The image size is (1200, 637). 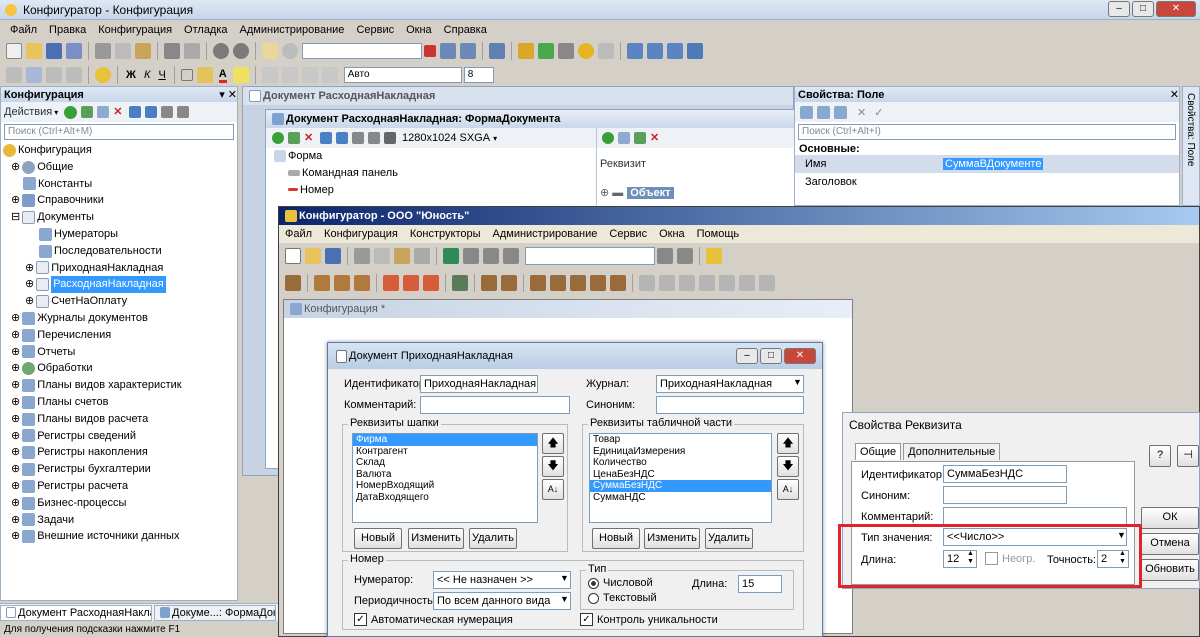 What do you see at coordinates (479, 384) in the screenshot?
I see `id-field: ПриходнаяНакладная` at bounding box center [479, 384].